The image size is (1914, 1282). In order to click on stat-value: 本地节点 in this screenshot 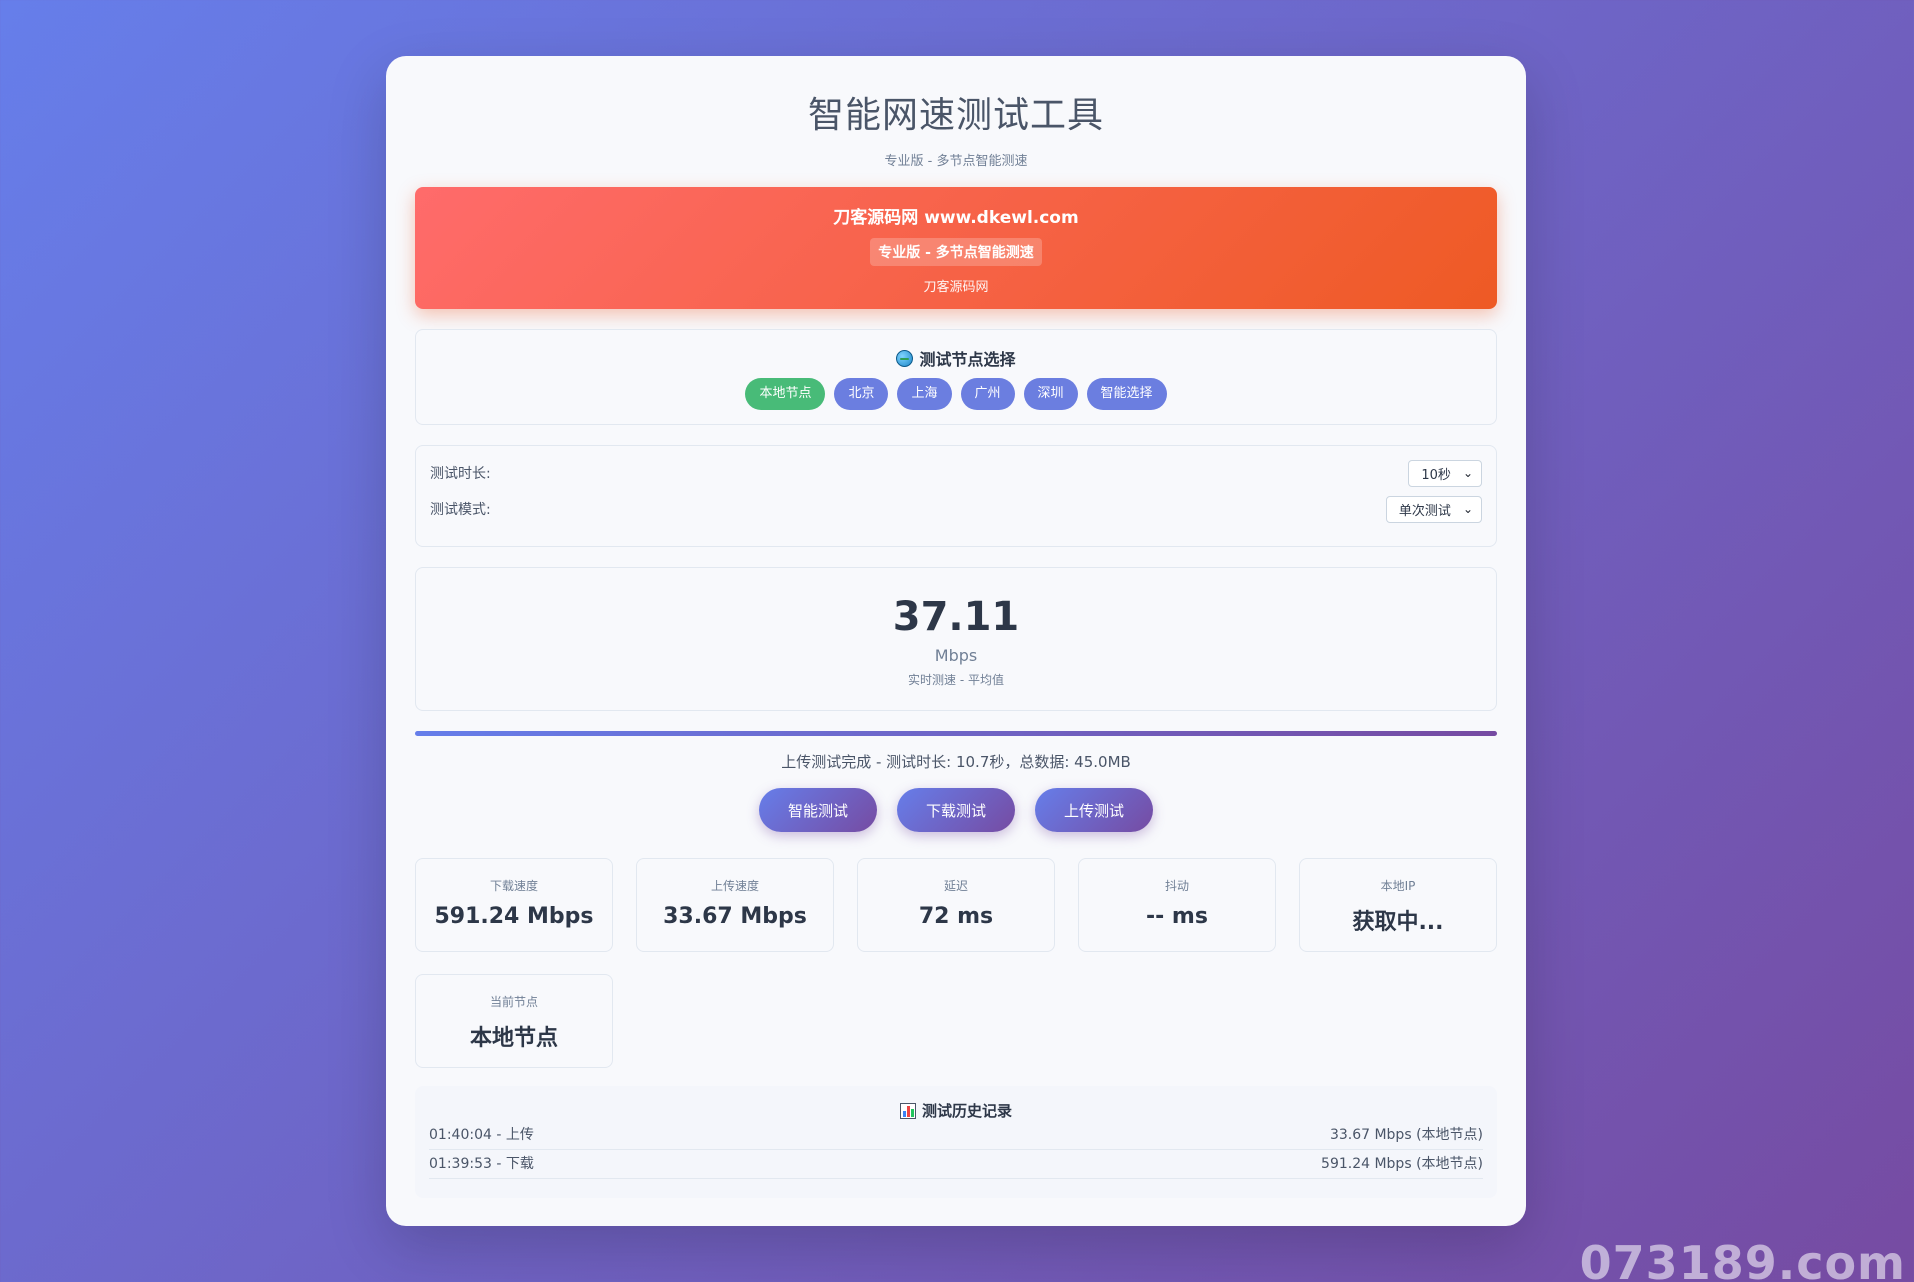, I will do `click(513, 1038)`.